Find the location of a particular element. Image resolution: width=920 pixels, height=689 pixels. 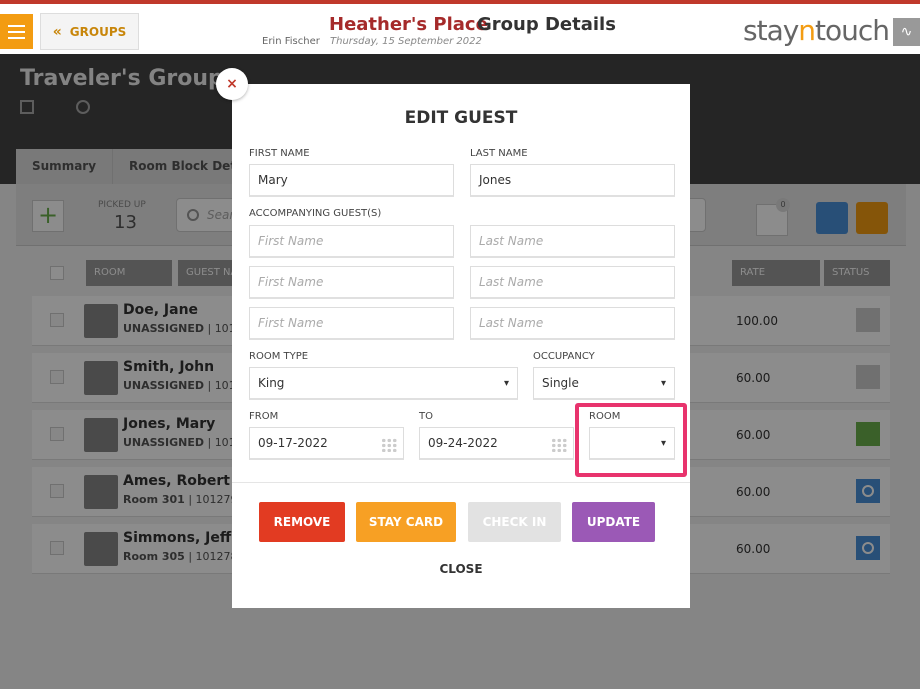

business-date: Thursday, 15 September 2022 is located at coordinates (406, 41).